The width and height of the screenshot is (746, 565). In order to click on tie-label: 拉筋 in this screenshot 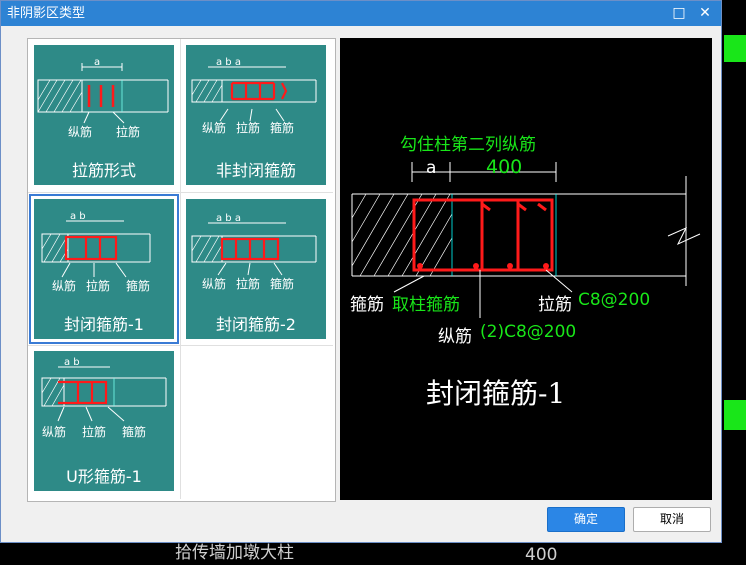, I will do `click(555, 305)`.